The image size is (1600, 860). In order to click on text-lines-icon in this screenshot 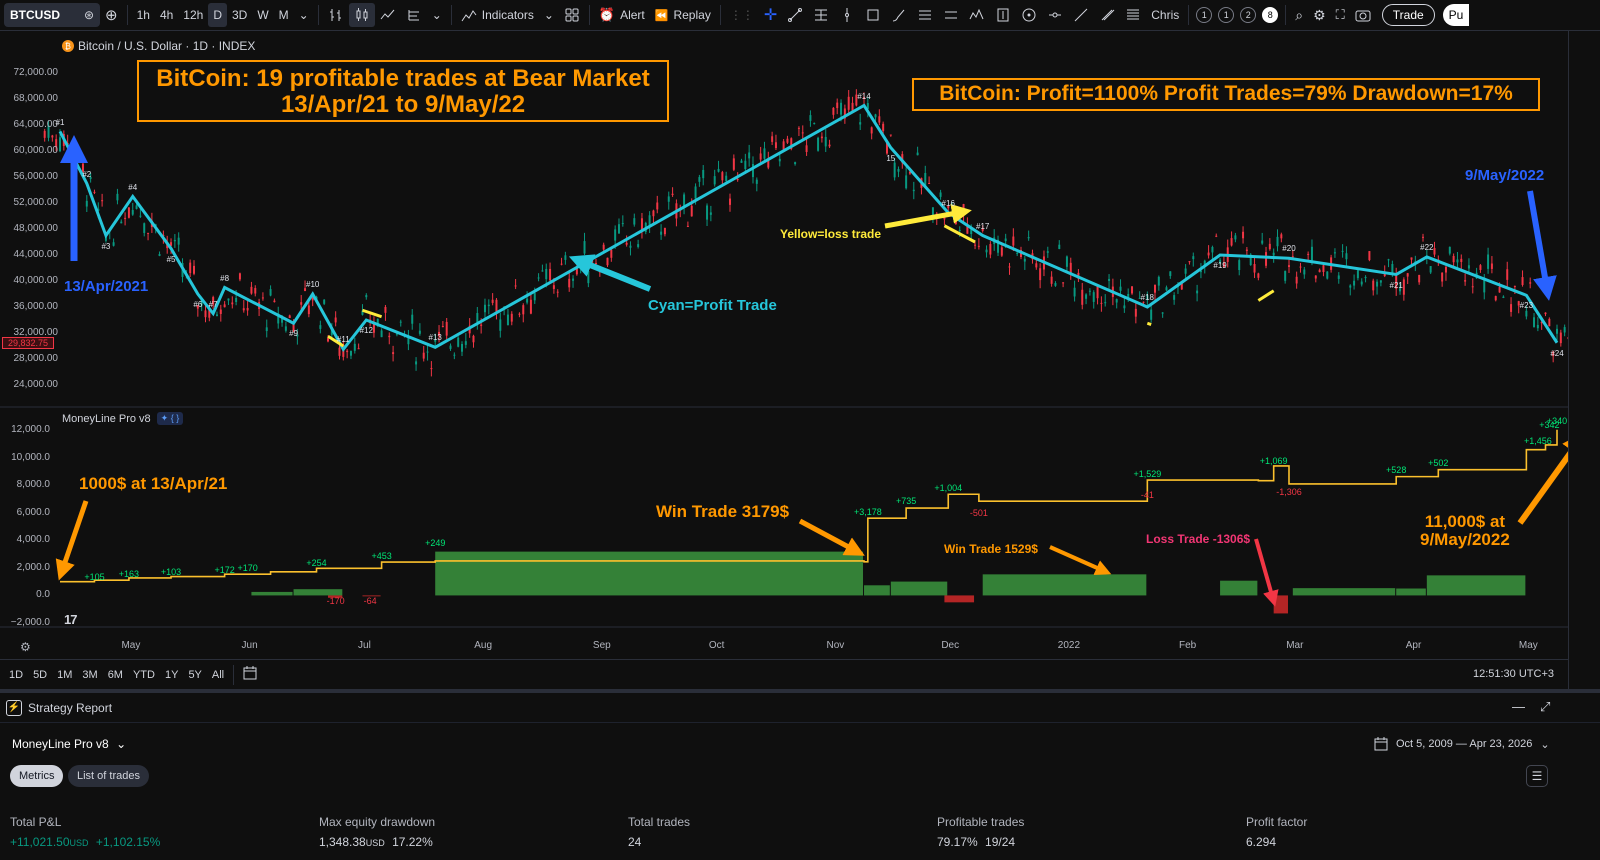, I will do `click(925, 15)`.